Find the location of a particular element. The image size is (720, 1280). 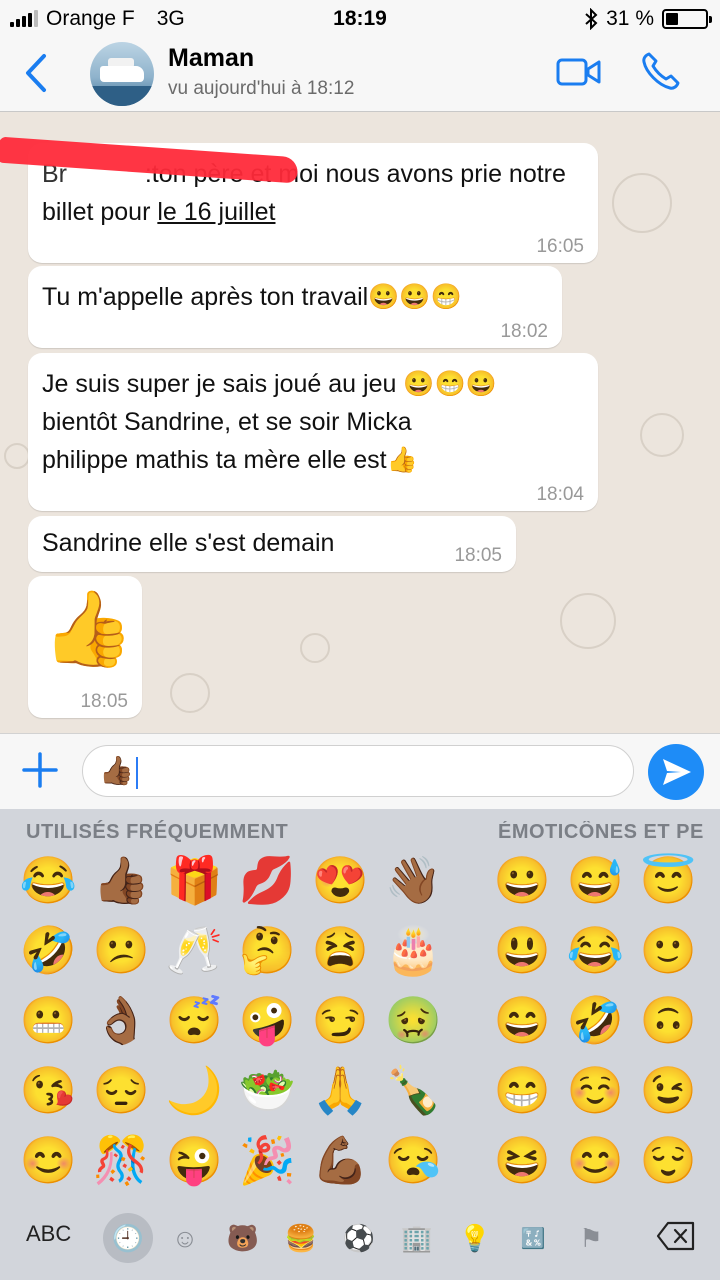

message-text: Sandrine elle s'est demain is located at coordinates (188, 543).